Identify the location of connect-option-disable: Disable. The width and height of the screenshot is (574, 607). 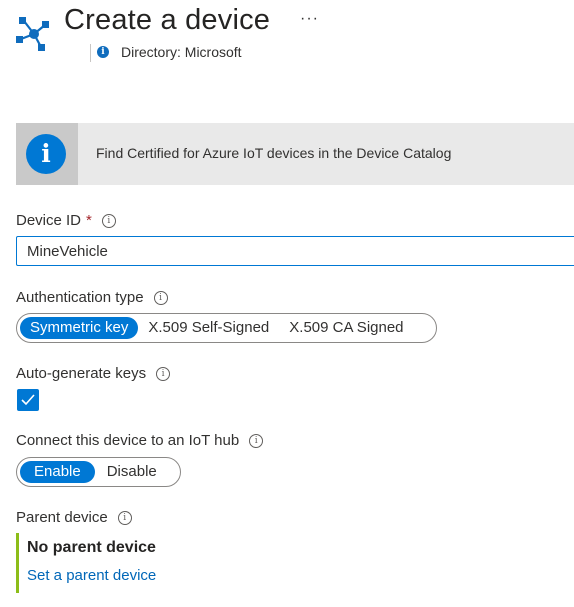
(132, 472).